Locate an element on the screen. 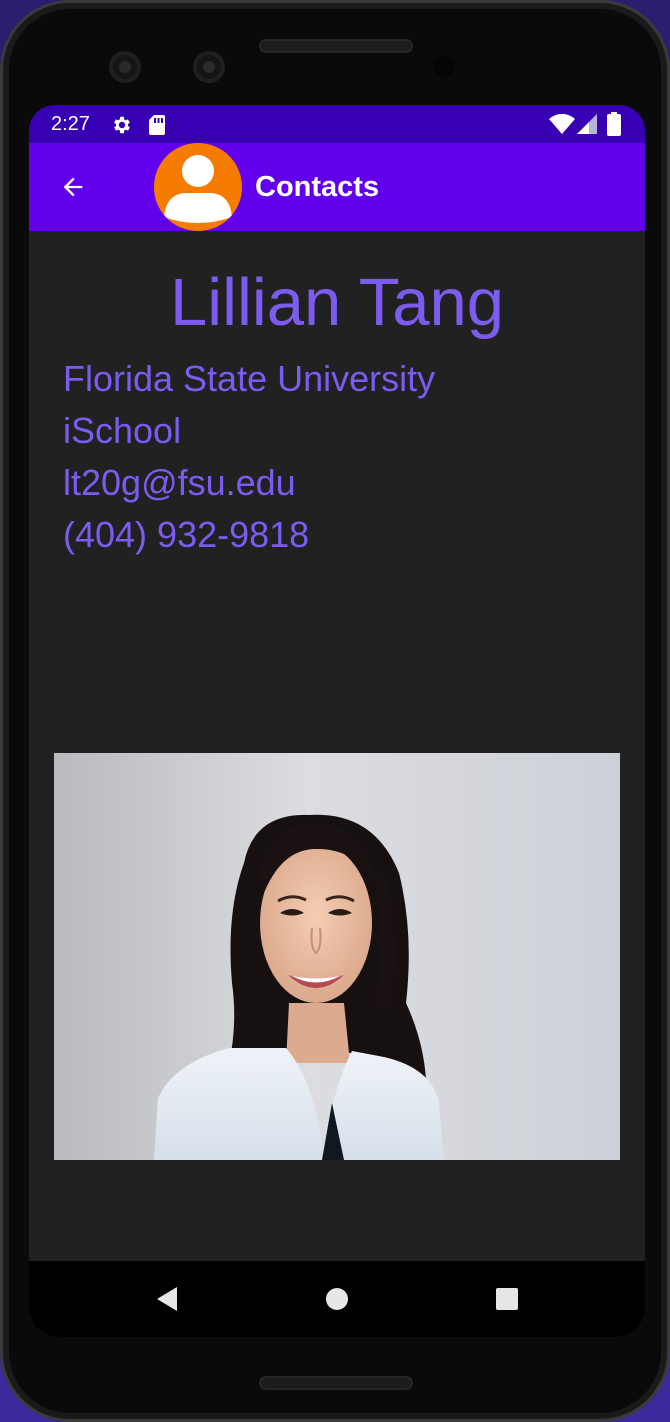  signal-icon is located at coordinates (587, 126).